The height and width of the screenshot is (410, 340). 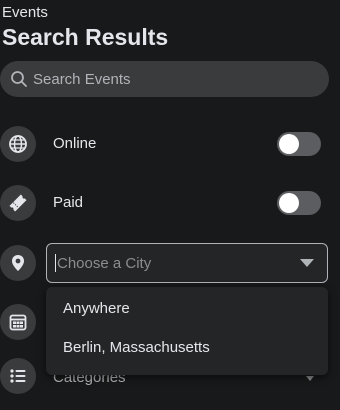 I want to click on paid-label: Paid, so click(x=68, y=202).